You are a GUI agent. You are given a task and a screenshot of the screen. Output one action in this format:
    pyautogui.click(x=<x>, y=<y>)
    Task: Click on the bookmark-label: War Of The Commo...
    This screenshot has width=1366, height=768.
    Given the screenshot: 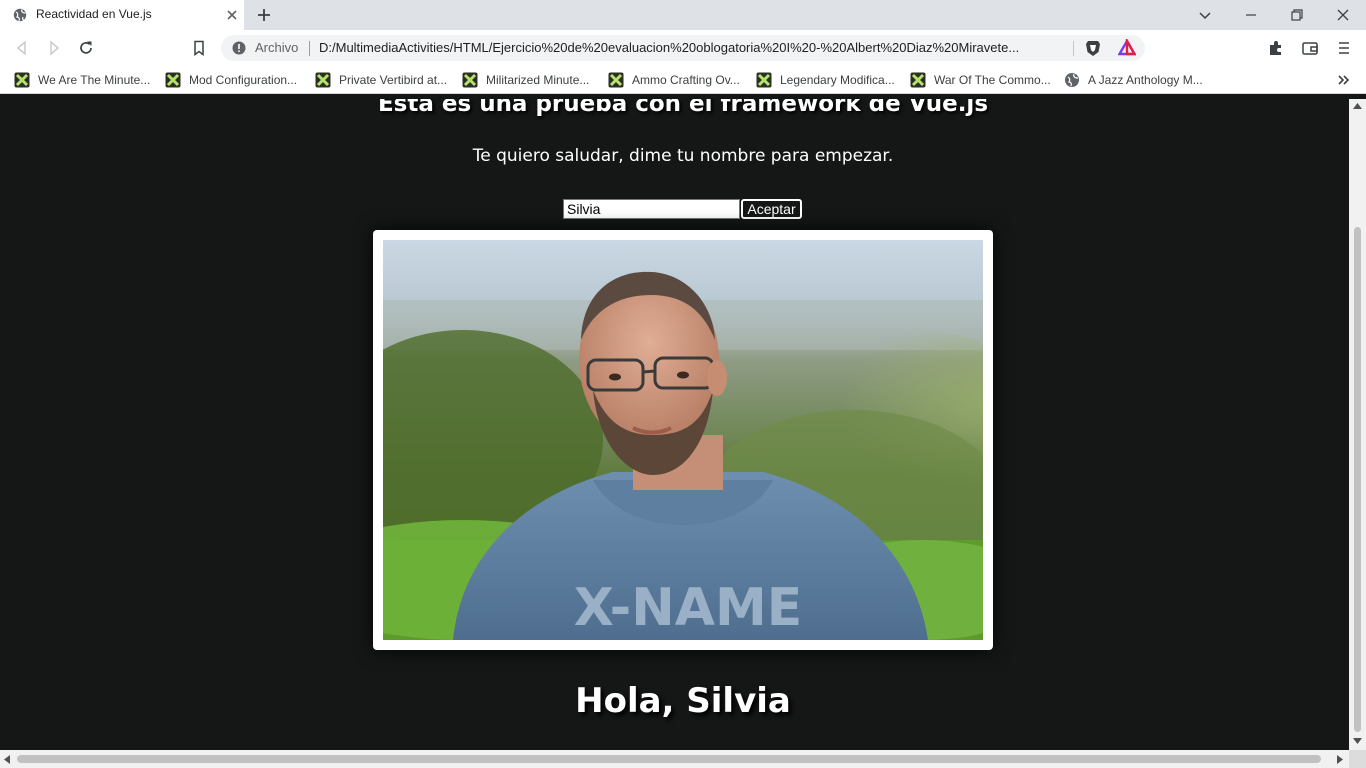 What is the action you would take?
    pyautogui.click(x=992, y=80)
    